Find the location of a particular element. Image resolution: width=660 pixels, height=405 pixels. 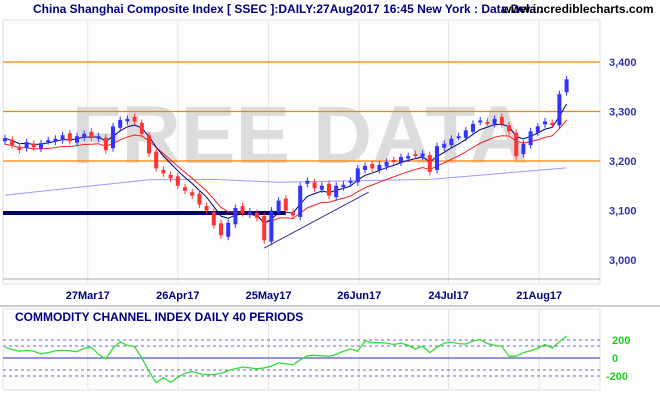

date-tick-label: 27Mar17 is located at coordinates (88, 296).